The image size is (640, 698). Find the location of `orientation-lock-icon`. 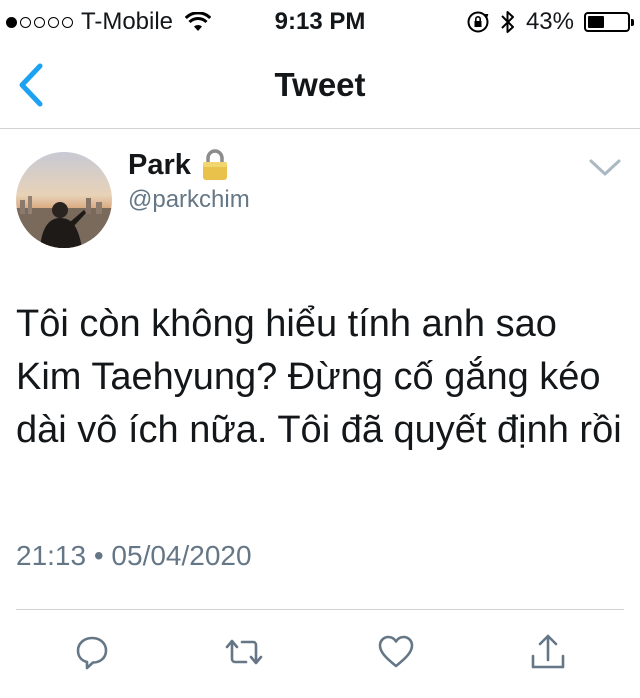

orientation-lock-icon is located at coordinates (478, 22).